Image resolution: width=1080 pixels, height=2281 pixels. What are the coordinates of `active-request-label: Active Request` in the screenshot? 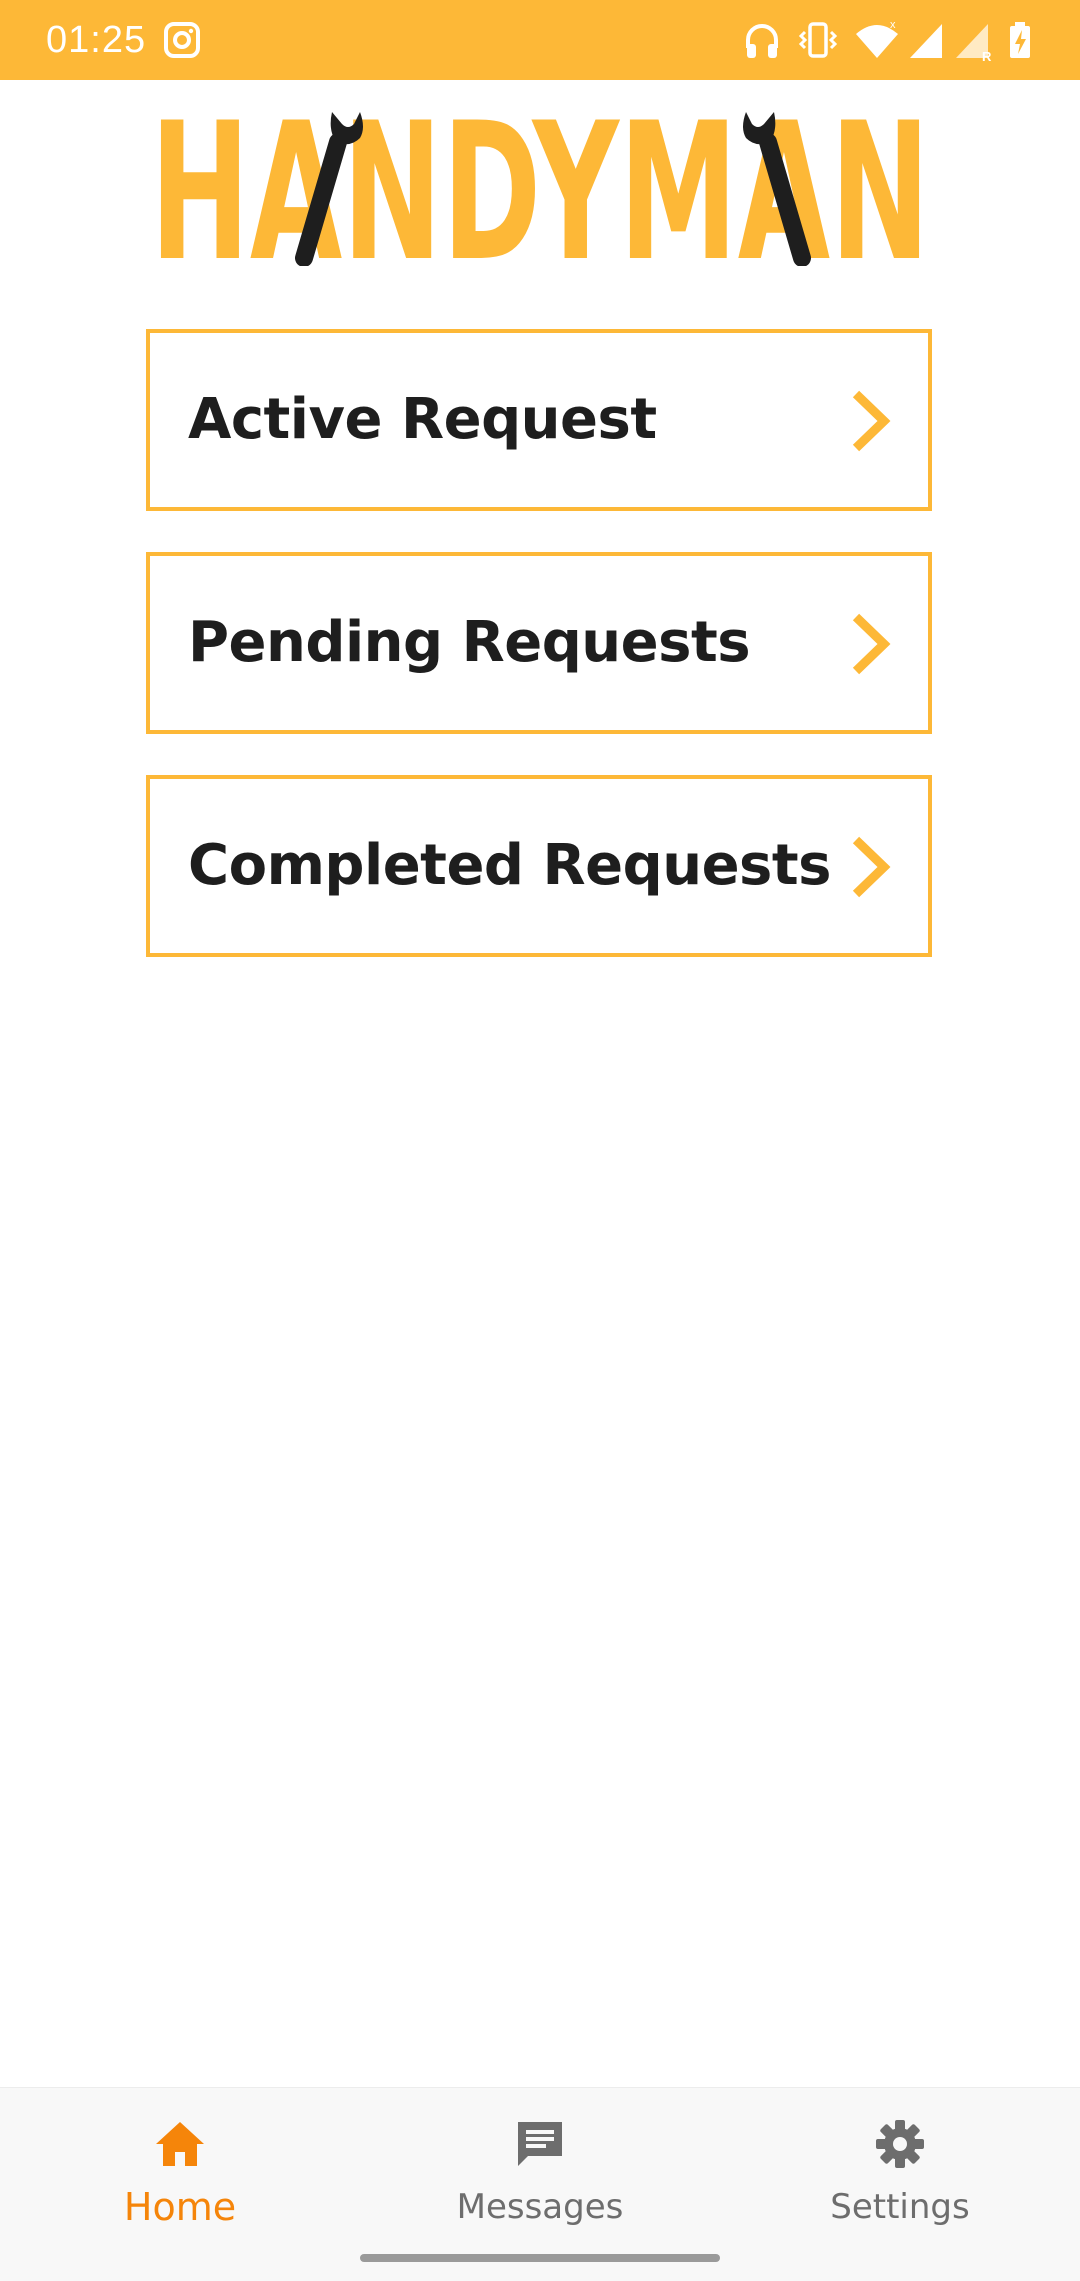 It's located at (422, 419).